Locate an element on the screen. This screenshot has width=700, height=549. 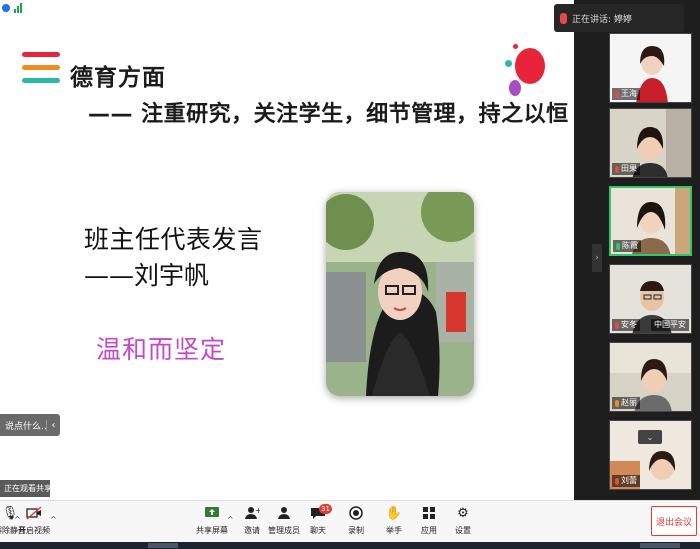
speaker-role: 班主任代表发言 is located at coordinates (173, 239).